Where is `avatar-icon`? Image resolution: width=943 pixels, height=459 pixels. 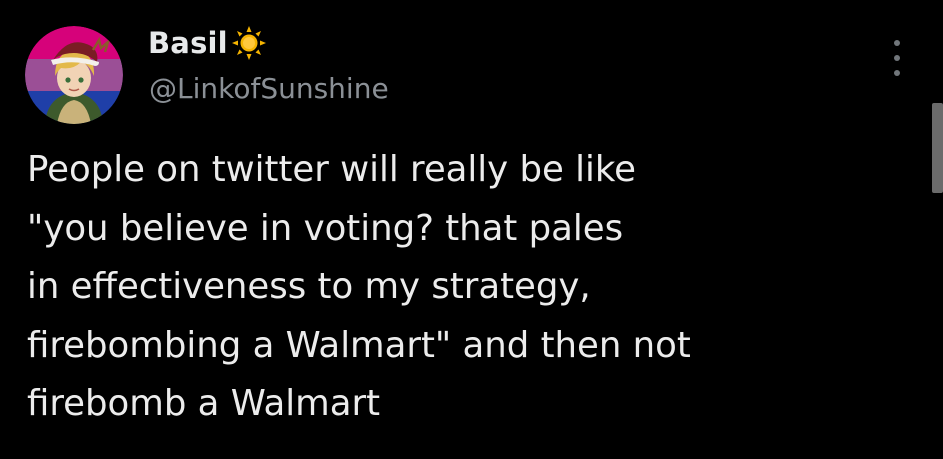
avatar-icon is located at coordinates (74, 75).